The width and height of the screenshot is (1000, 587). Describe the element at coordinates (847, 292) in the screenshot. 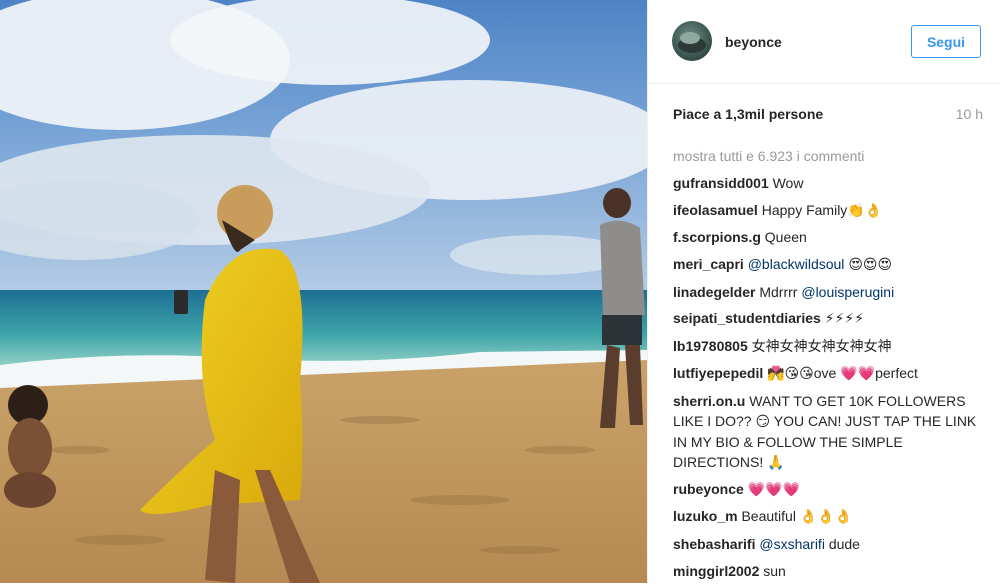

I see `comment-mention: @louisperugini` at that location.